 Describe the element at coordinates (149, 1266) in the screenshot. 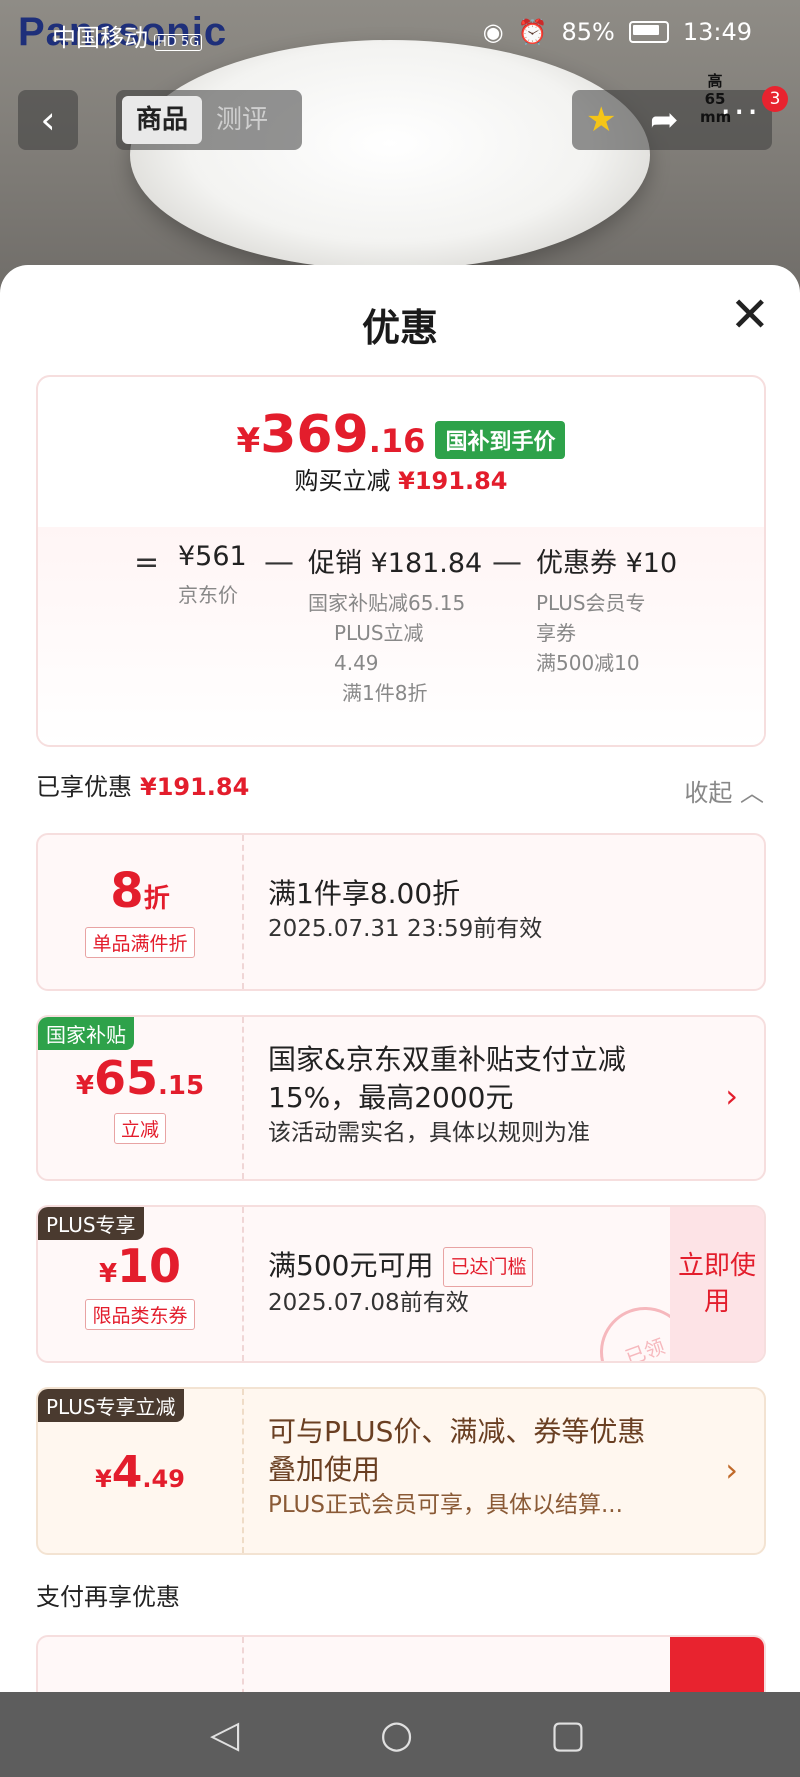

I see `card-value-number: 10` at that location.